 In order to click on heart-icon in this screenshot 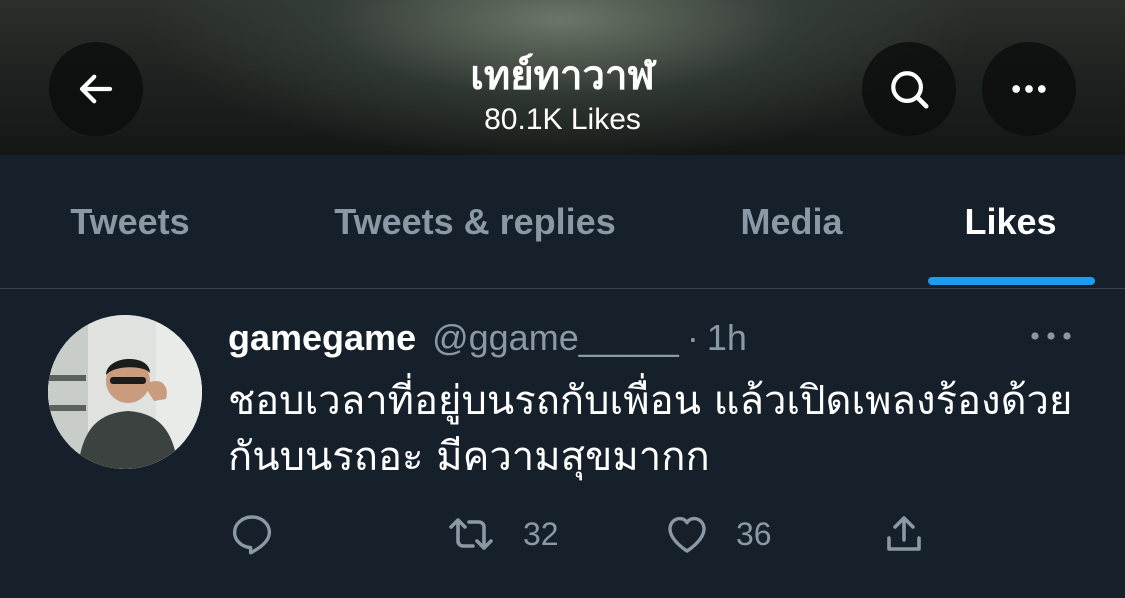, I will do `click(687, 534)`.